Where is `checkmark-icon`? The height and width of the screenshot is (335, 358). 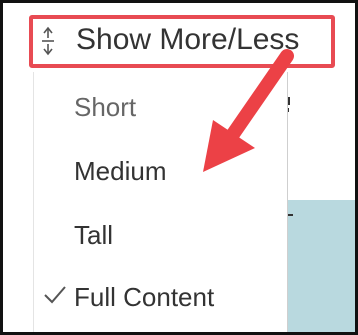
checkmark-icon is located at coordinates (55, 295).